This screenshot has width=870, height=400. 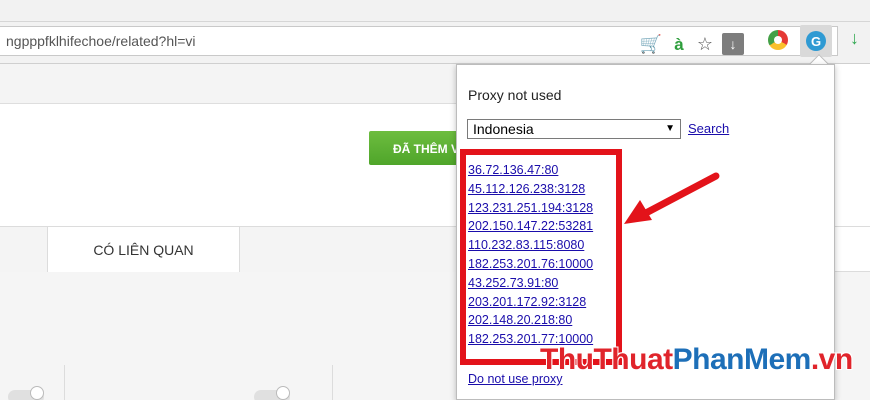 What do you see at coordinates (435, 11) in the screenshot?
I see `tab-strip` at bounding box center [435, 11].